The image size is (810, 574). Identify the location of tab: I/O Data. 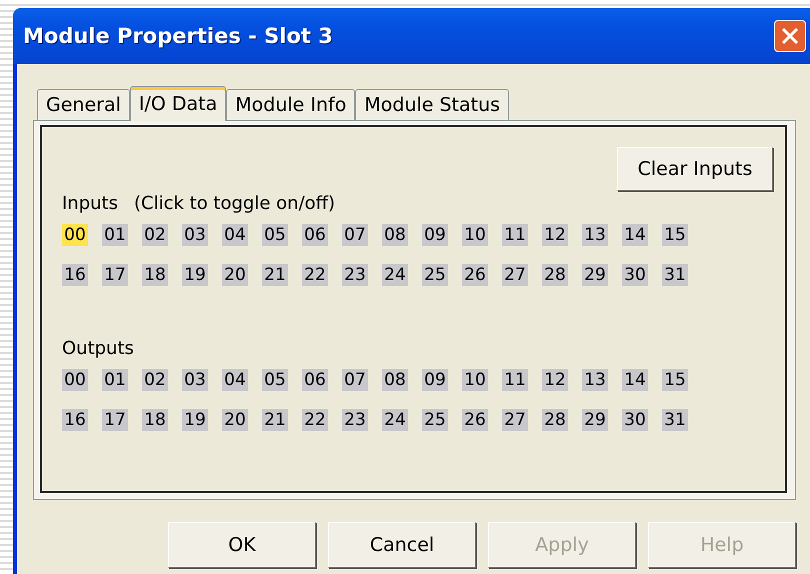
(178, 103).